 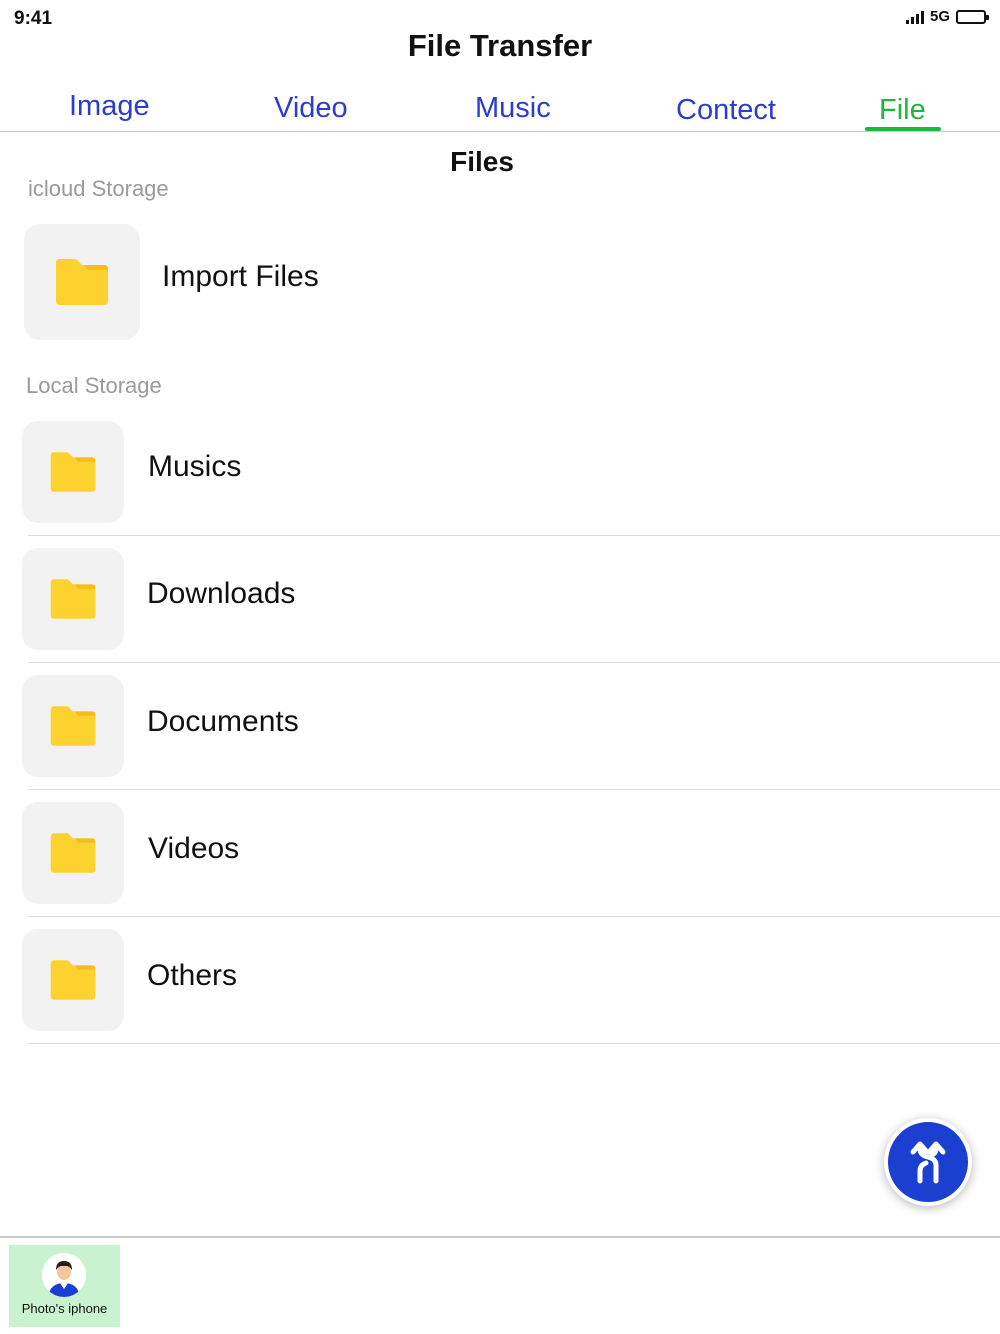 I want to click on folder-label: Videos, so click(x=194, y=848).